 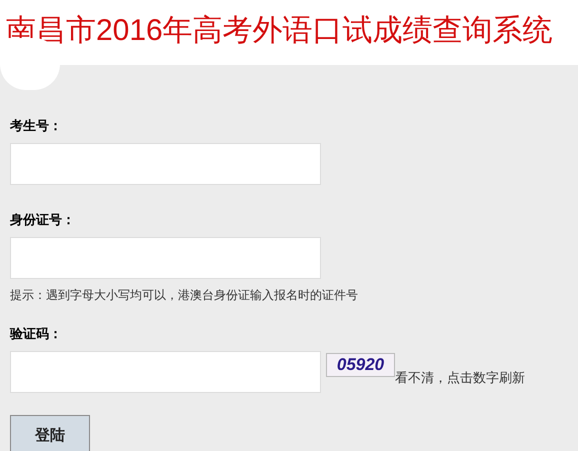 What do you see at coordinates (460, 378) in the screenshot?
I see `refresh-hint: 看不清，点击数字刷新` at bounding box center [460, 378].